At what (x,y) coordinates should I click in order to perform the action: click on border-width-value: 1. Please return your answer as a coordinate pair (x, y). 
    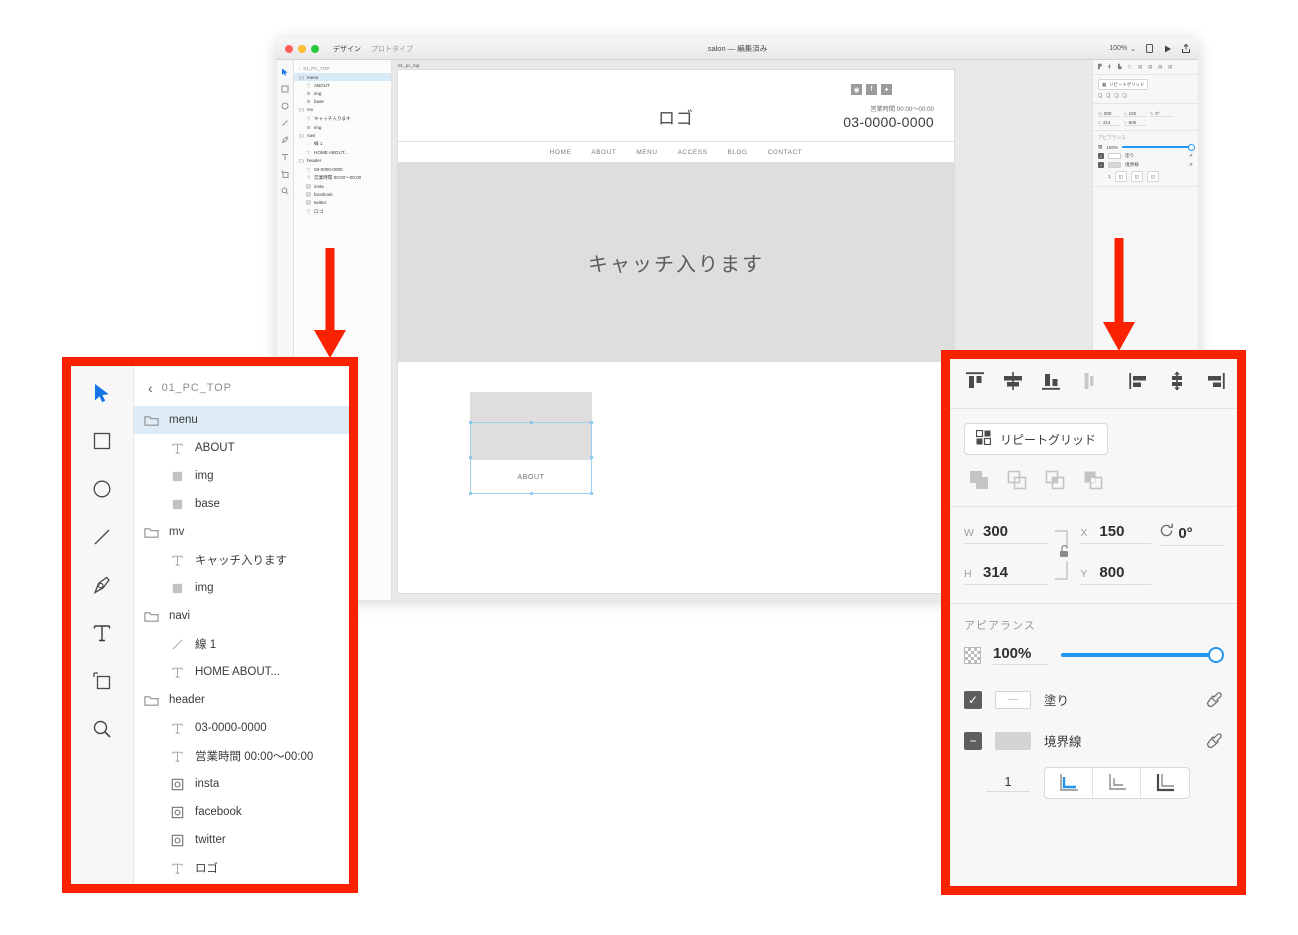
    Looking at the image, I should click on (1008, 783).